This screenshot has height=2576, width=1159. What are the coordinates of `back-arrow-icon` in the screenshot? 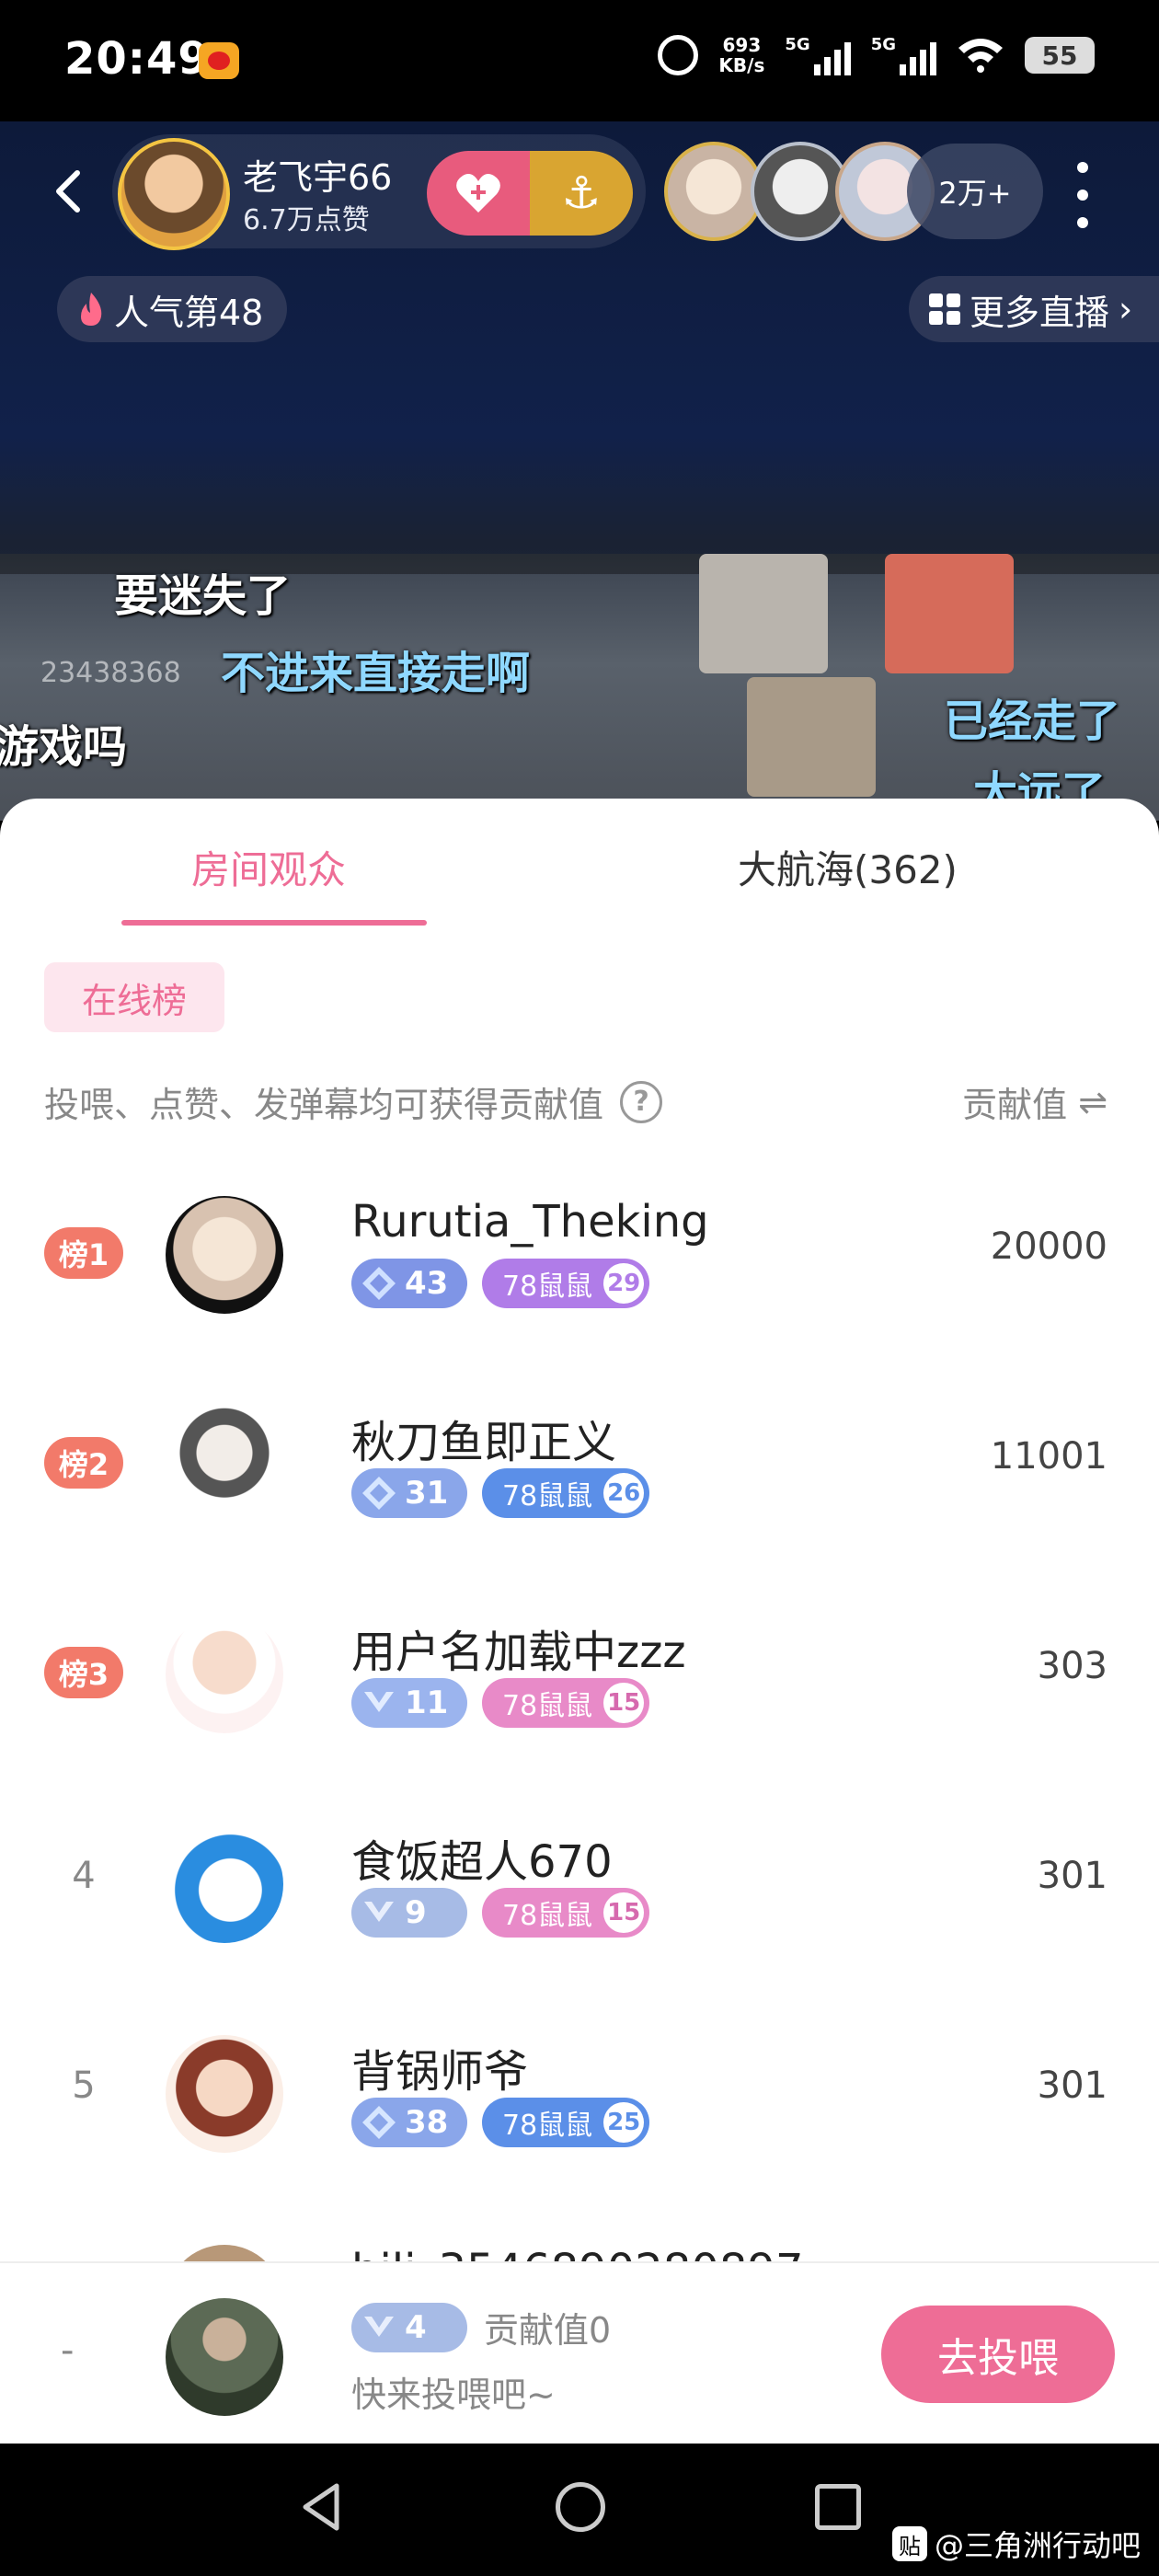 It's located at (70, 191).